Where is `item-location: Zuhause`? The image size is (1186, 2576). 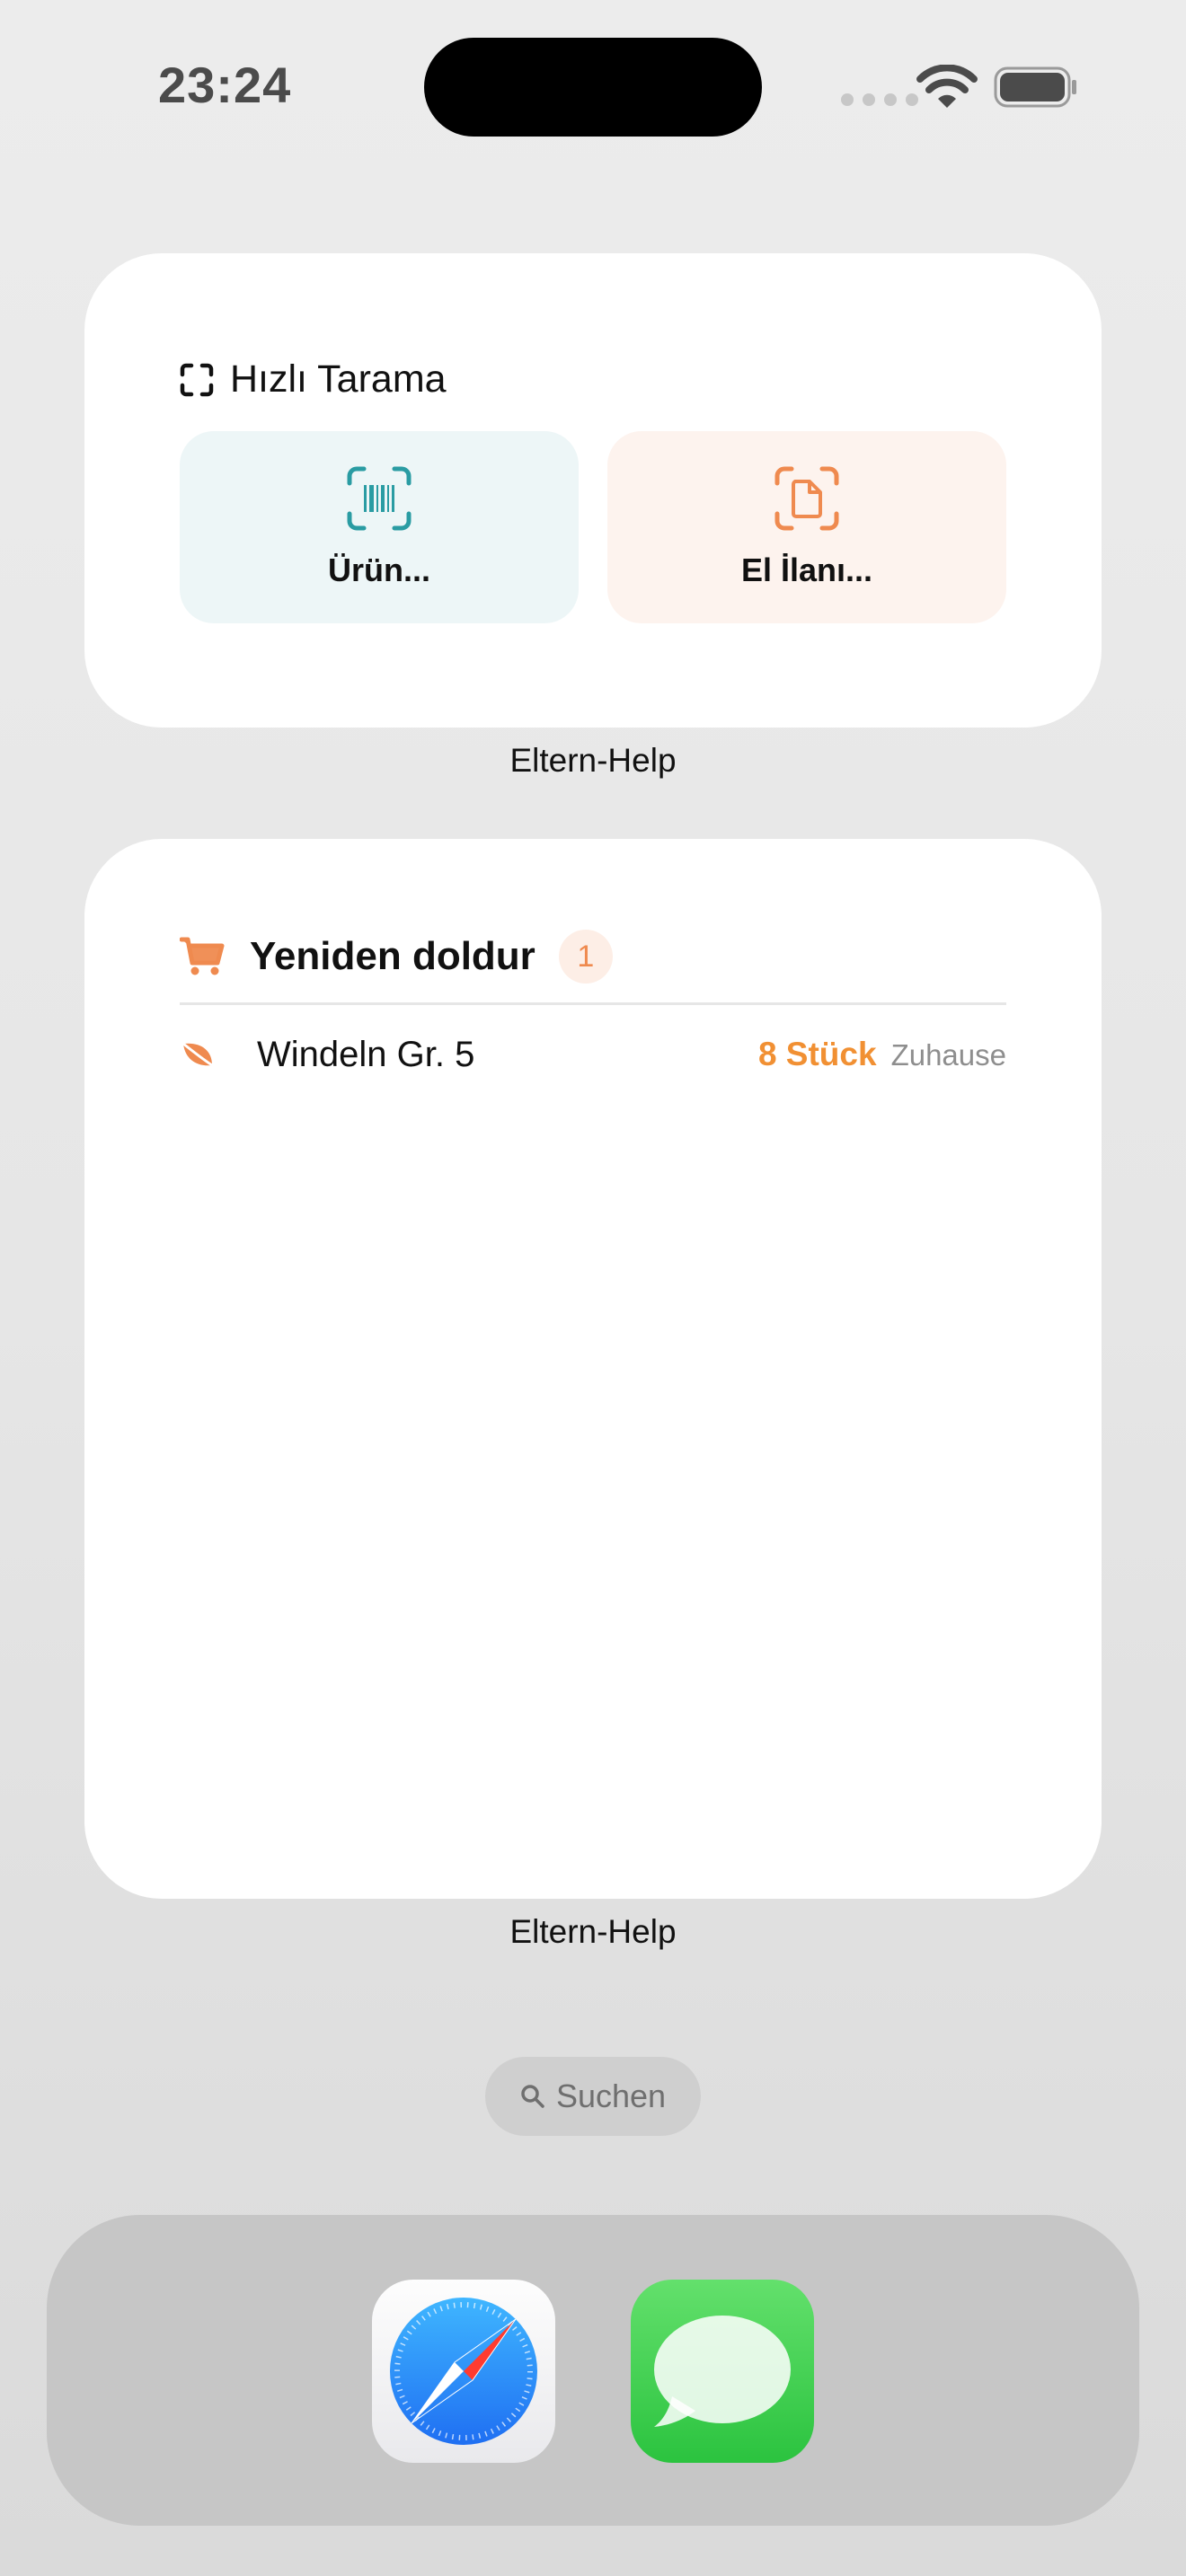
item-location: Zuhause is located at coordinates (948, 1055).